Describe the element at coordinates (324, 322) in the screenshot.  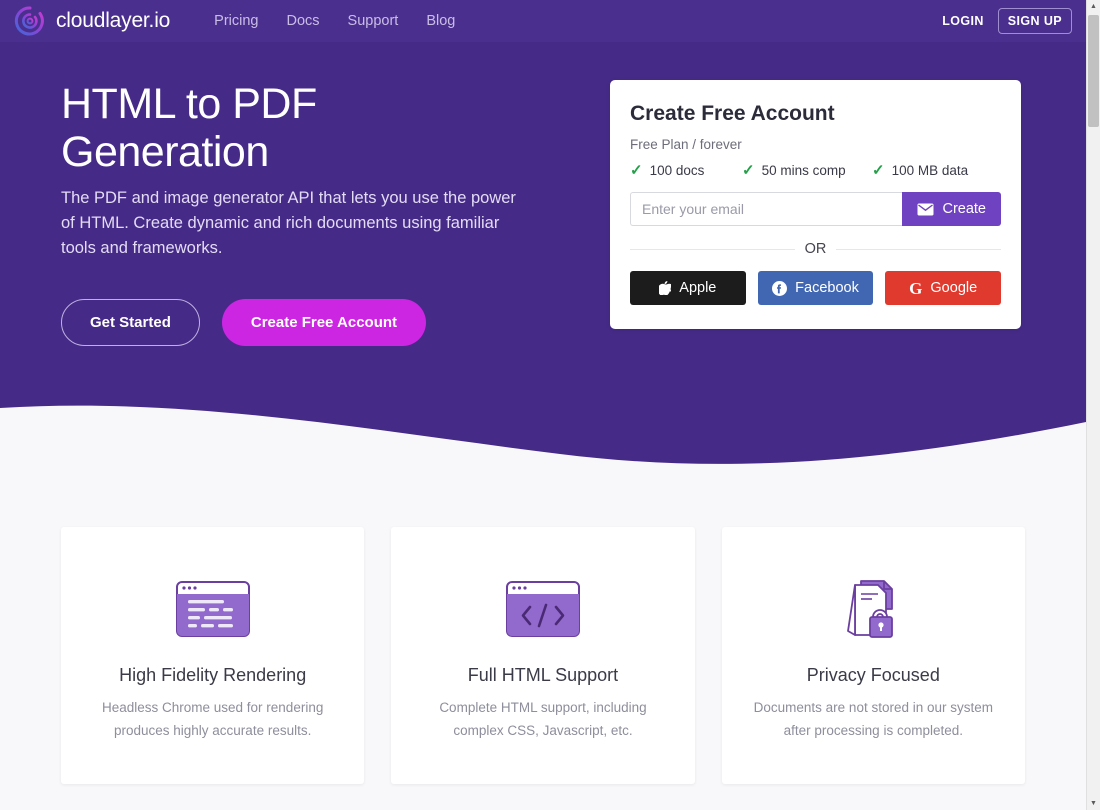
I see `create-free-account-button: Create Free Account` at that location.